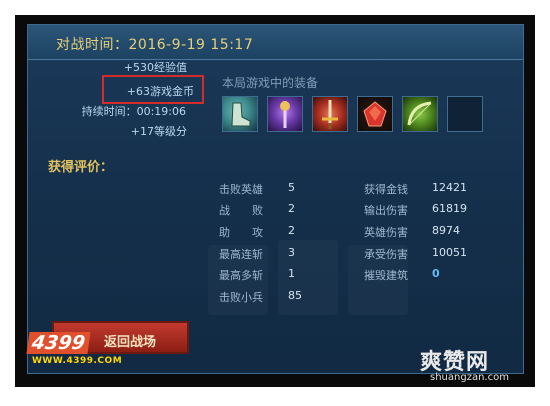 The width and height of the screenshot is (550, 406). Describe the element at coordinates (446, 230) in the screenshot. I see `stat-value: 8974` at that location.